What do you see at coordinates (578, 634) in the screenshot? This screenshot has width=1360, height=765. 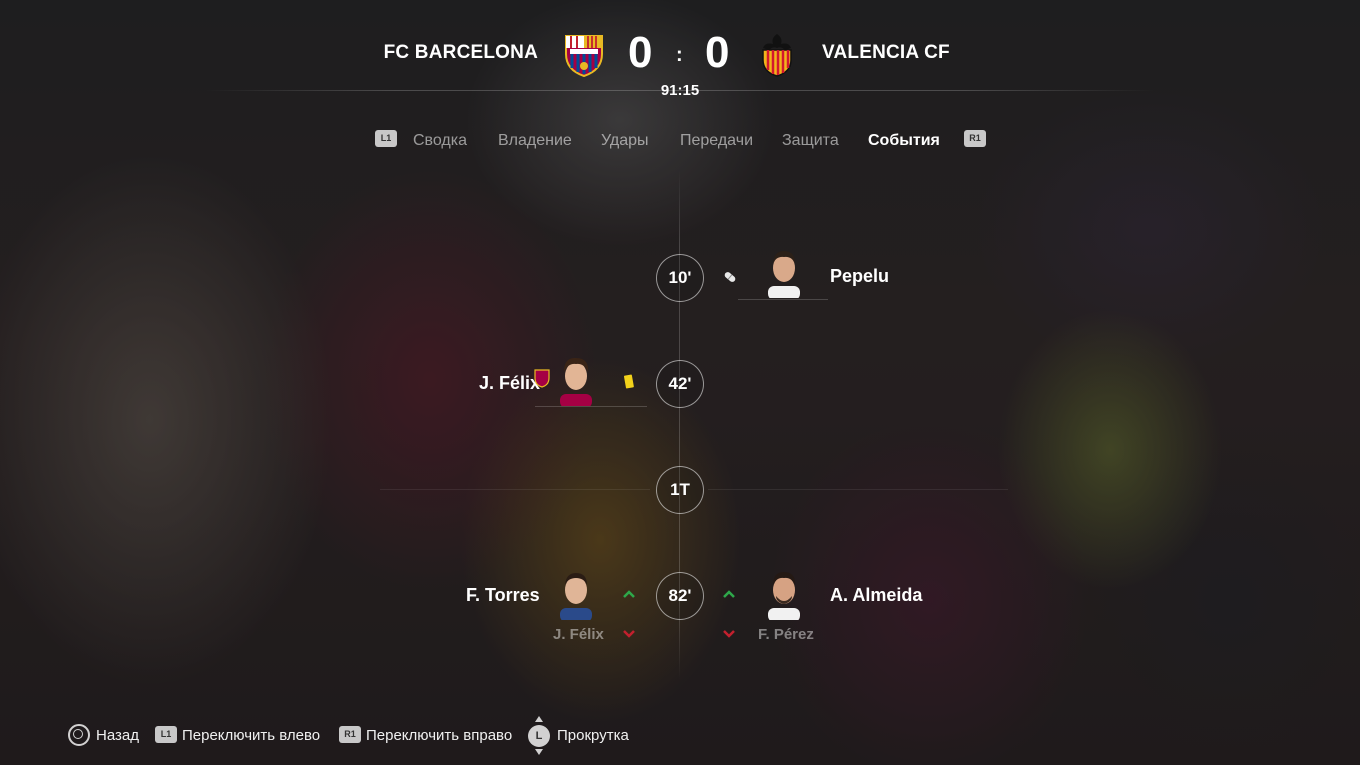 I see `sub-out-name: J. Félix` at bounding box center [578, 634].